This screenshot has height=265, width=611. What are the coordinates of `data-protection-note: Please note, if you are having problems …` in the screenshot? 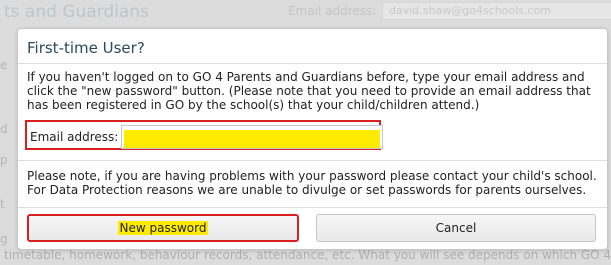 It's located at (312, 183).